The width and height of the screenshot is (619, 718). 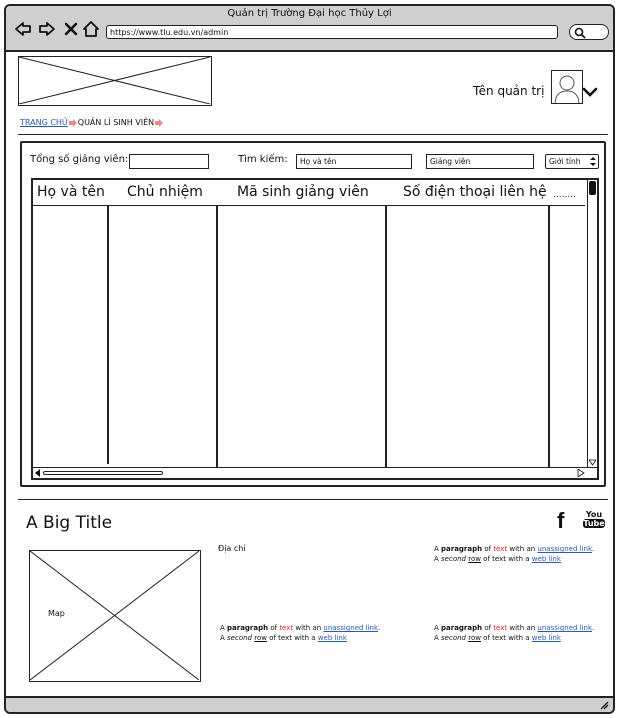 What do you see at coordinates (309, 205) in the screenshot?
I see `header-divider` at bounding box center [309, 205].